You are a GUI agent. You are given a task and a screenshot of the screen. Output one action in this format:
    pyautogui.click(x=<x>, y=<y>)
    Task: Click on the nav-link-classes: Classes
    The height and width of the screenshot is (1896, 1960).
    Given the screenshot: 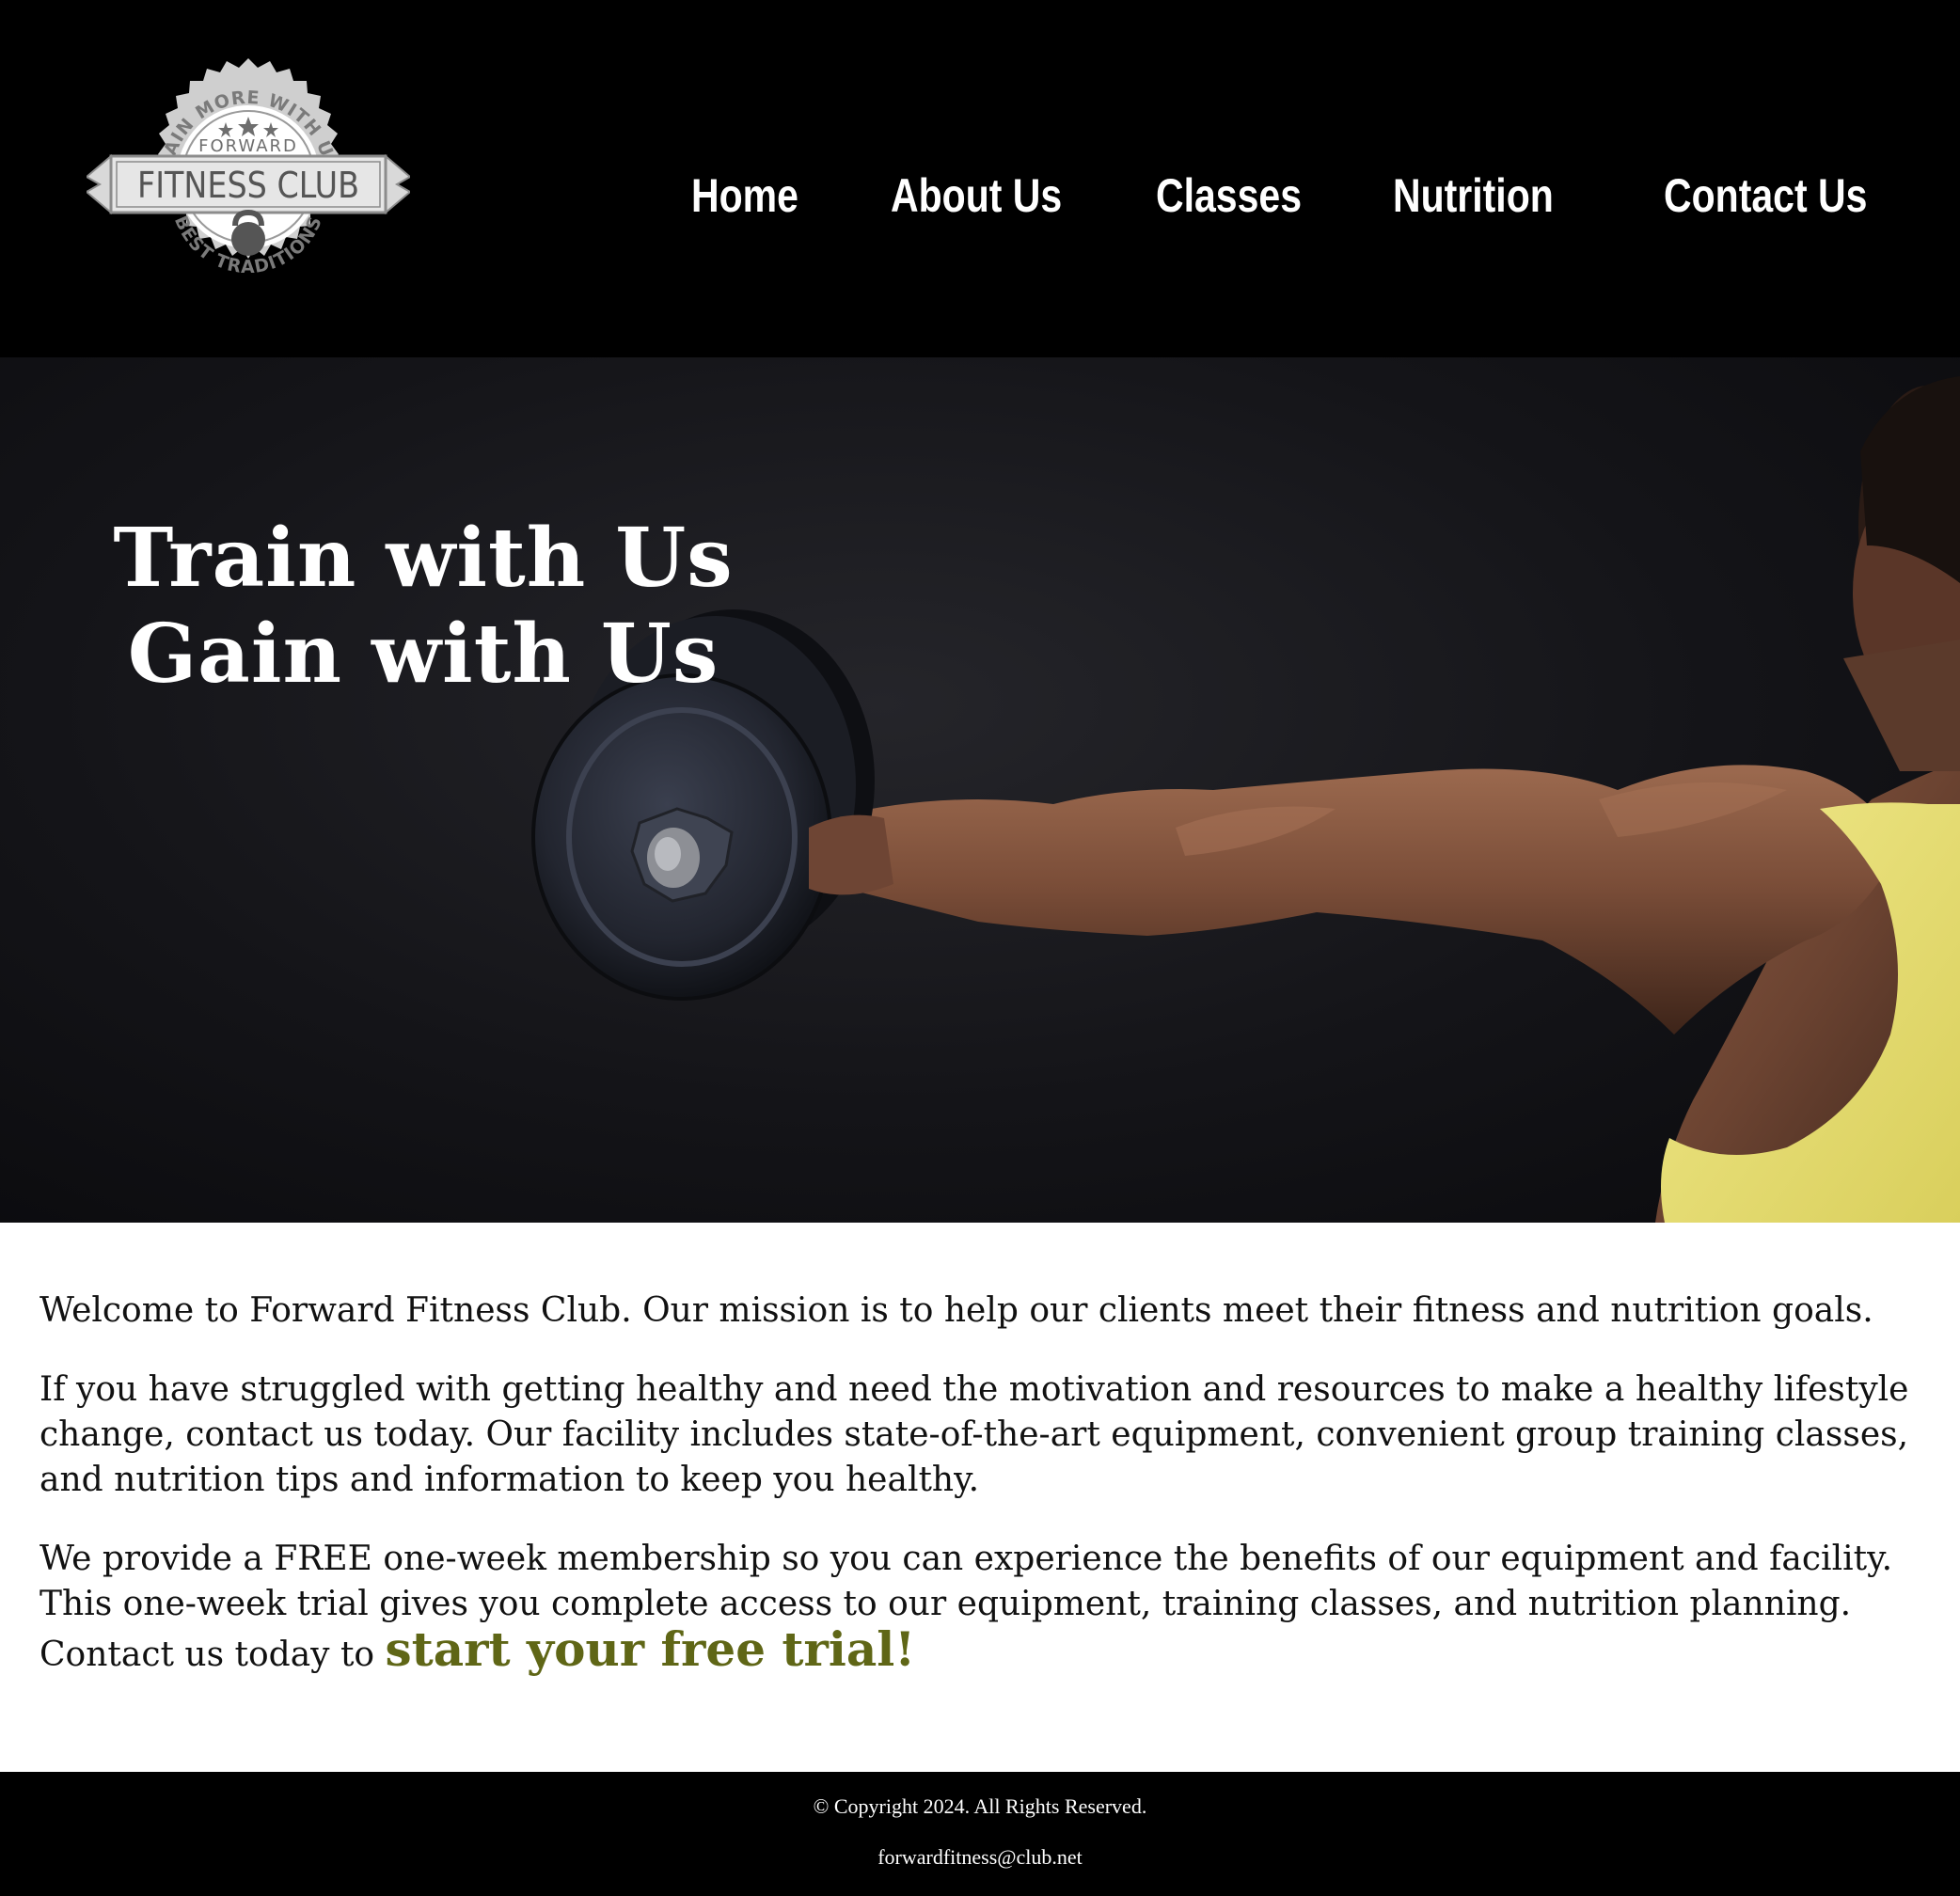 What is the action you would take?
    pyautogui.click(x=1229, y=195)
    